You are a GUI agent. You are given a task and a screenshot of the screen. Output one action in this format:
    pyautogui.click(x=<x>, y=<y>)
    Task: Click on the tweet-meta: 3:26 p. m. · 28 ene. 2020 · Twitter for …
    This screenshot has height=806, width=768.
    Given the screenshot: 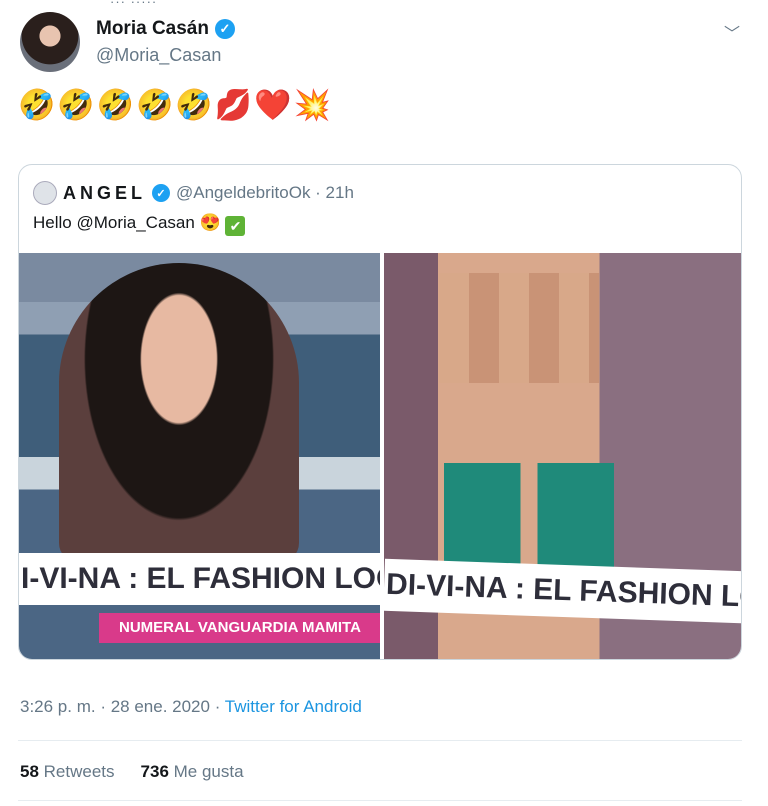 What is the action you would take?
    pyautogui.click(x=191, y=707)
    